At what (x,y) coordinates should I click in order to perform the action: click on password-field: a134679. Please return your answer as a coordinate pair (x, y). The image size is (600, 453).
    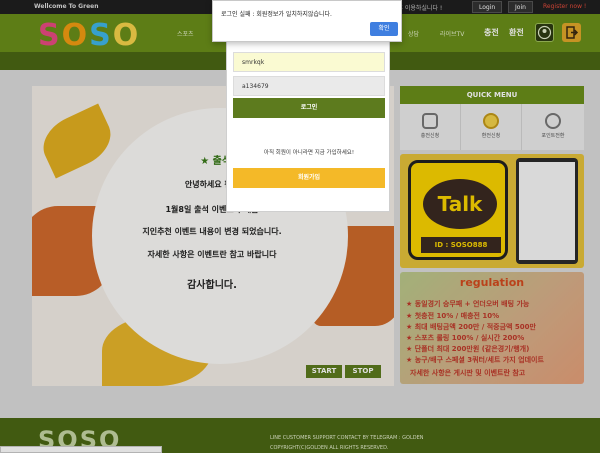
    Looking at the image, I should click on (309, 86).